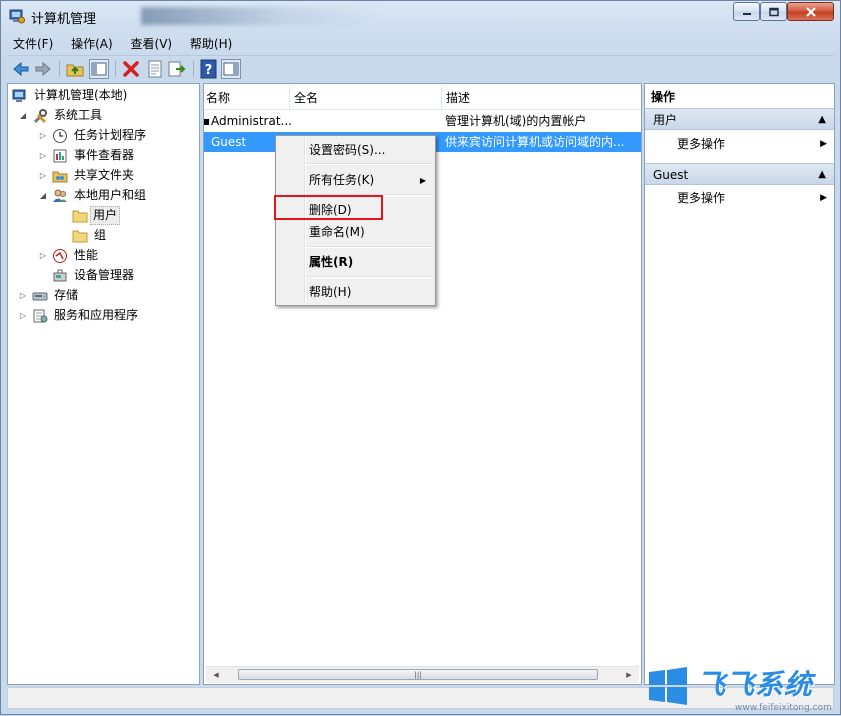  I want to click on users-group-icon, so click(60, 195).